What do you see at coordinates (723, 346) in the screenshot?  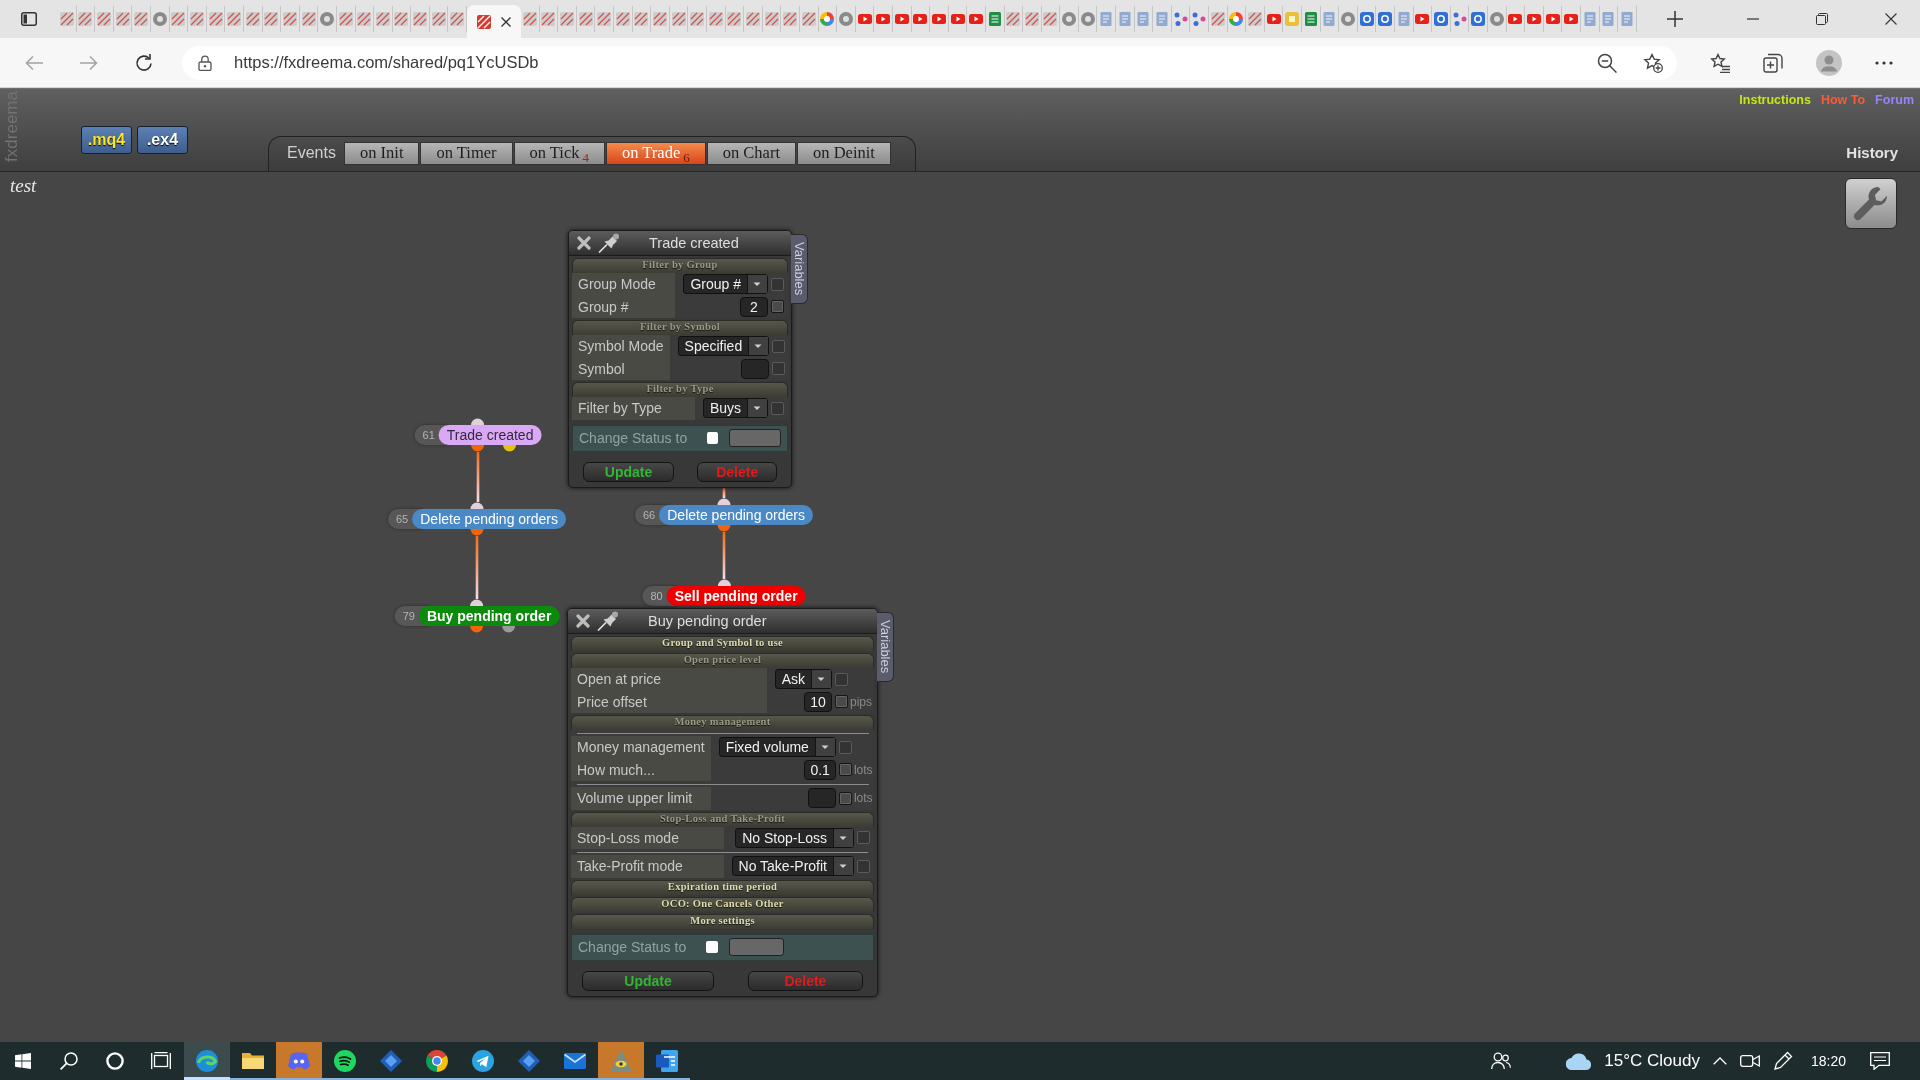 I see `dropdown: Specified` at bounding box center [723, 346].